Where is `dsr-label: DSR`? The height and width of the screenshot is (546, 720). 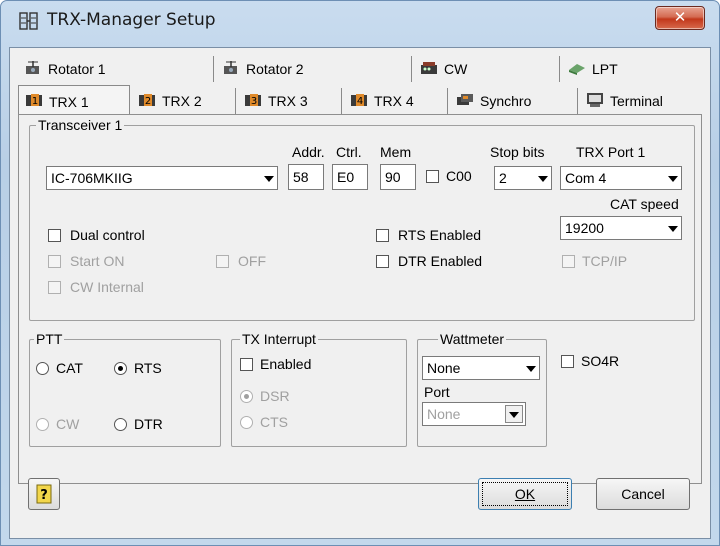
dsr-label: DSR is located at coordinates (275, 396).